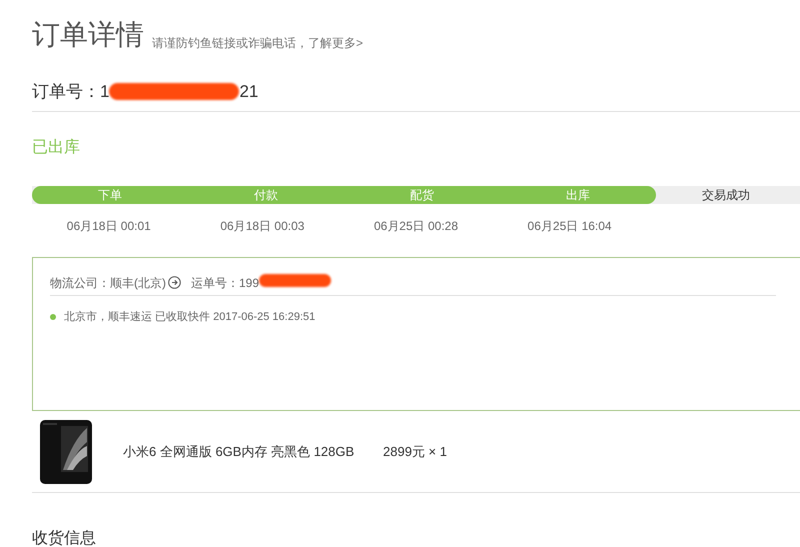 The image size is (800, 547). What do you see at coordinates (53, 317) in the screenshot?
I see `timeline-dot` at bounding box center [53, 317].